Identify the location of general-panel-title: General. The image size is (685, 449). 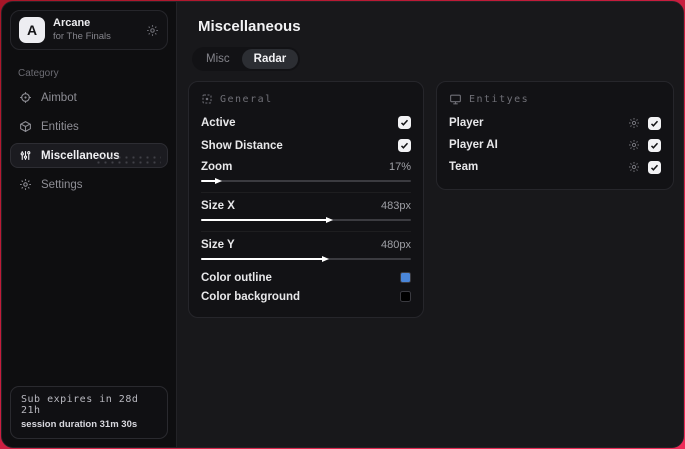
(246, 99).